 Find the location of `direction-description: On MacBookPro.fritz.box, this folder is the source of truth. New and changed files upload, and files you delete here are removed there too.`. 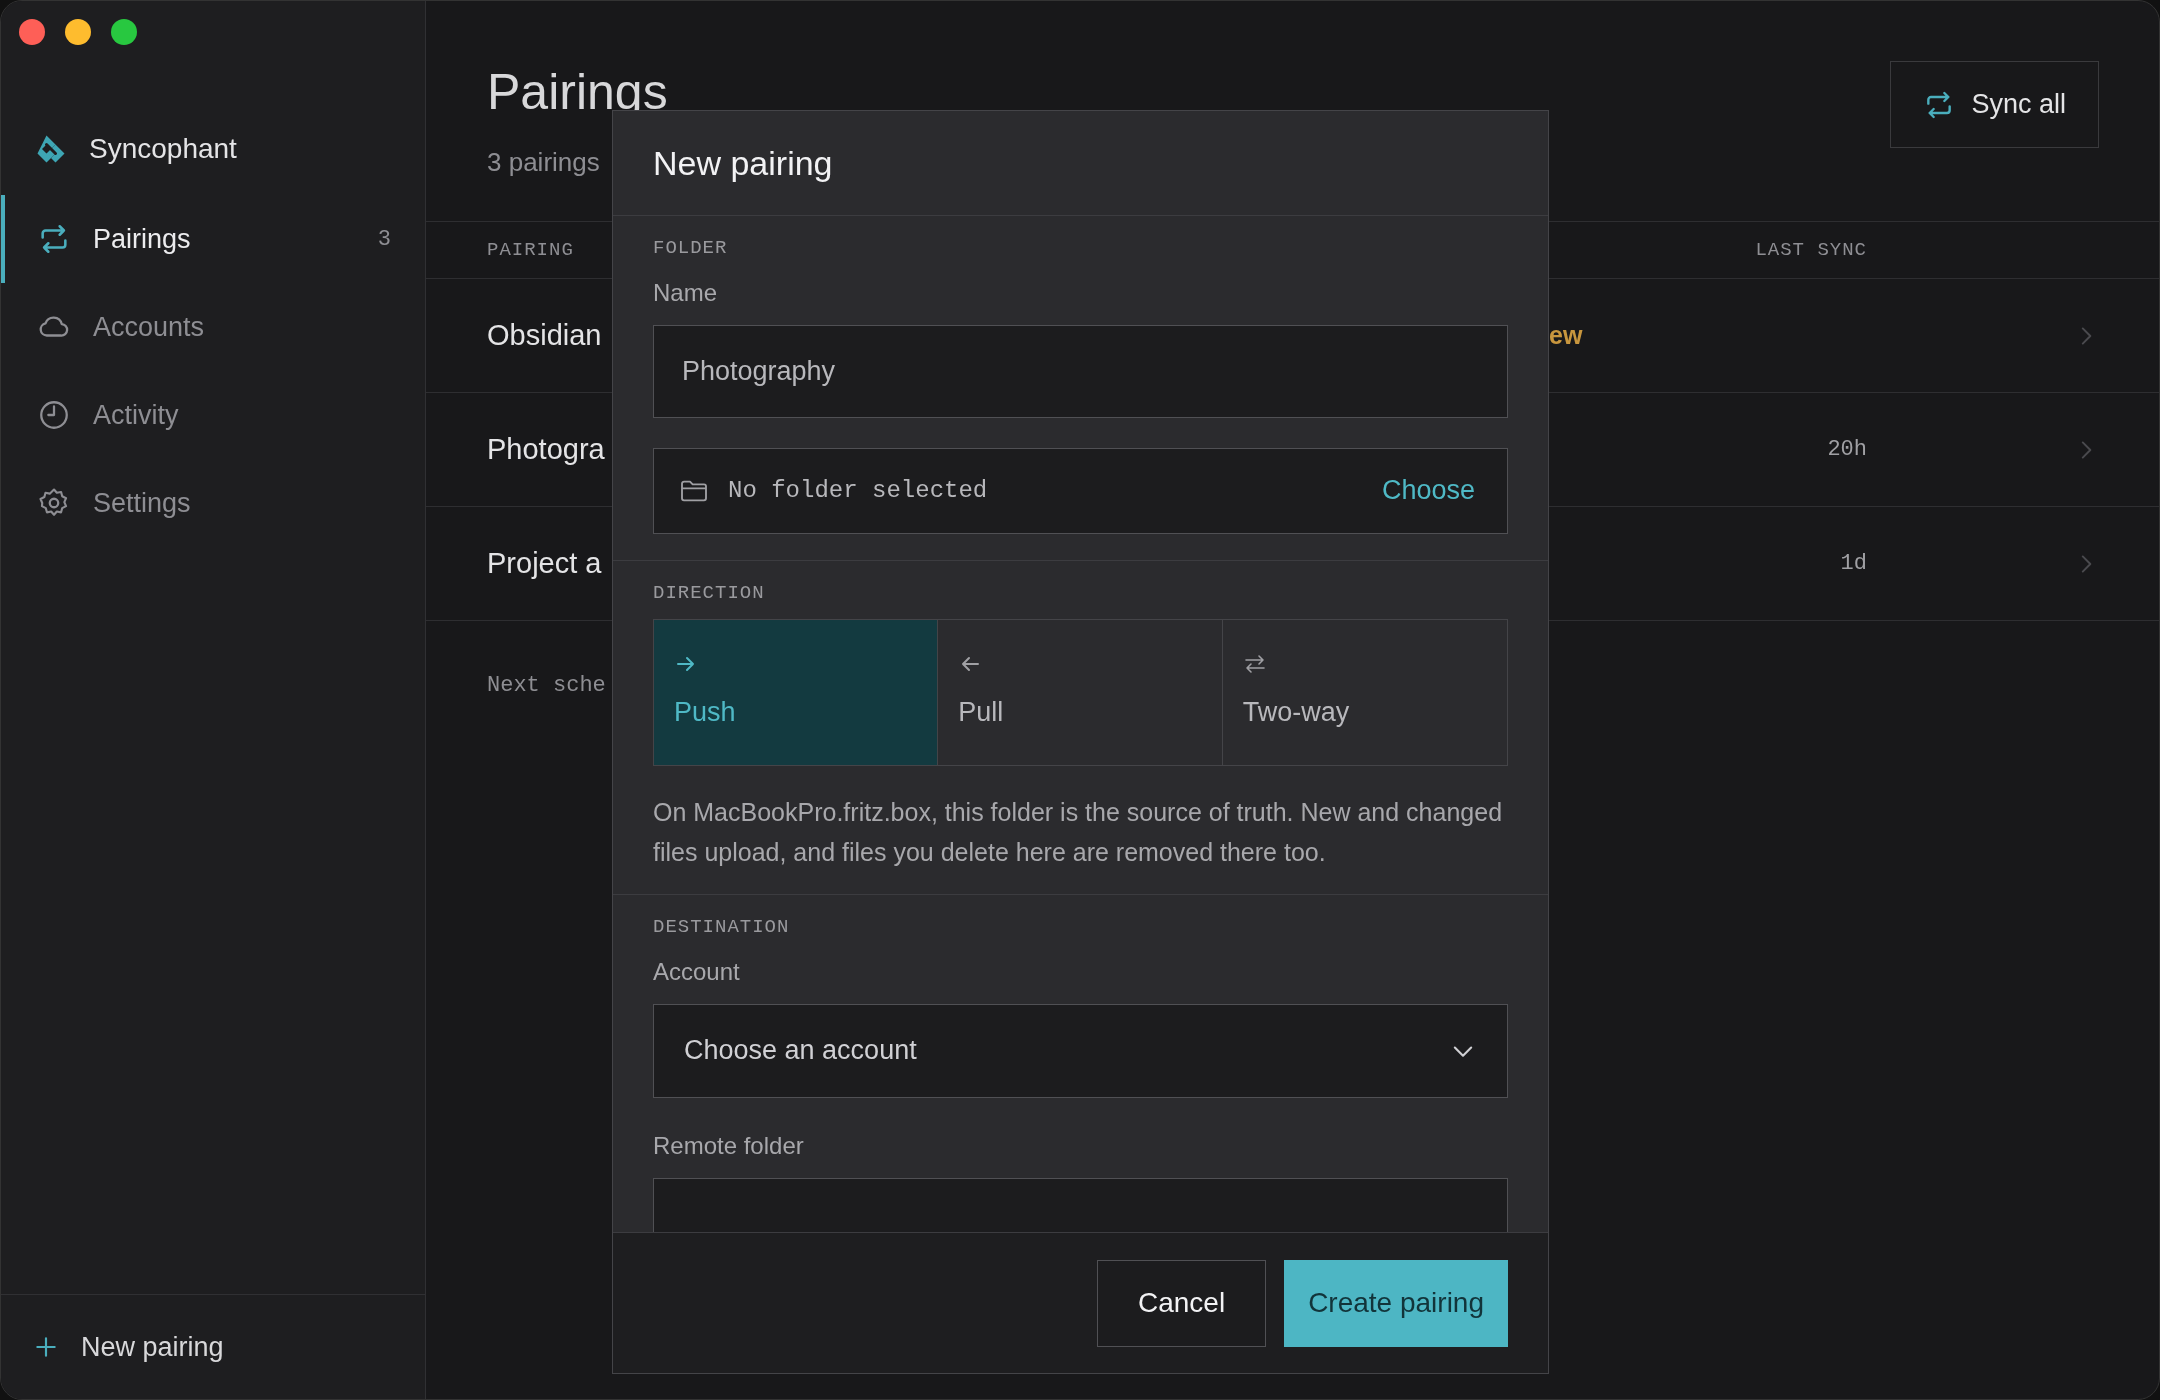

direction-description: On MacBookPro.fritz.box, this folder is the source of truth. New and changed files upload, and files you delete here are removed there too. is located at coordinates (1078, 832).